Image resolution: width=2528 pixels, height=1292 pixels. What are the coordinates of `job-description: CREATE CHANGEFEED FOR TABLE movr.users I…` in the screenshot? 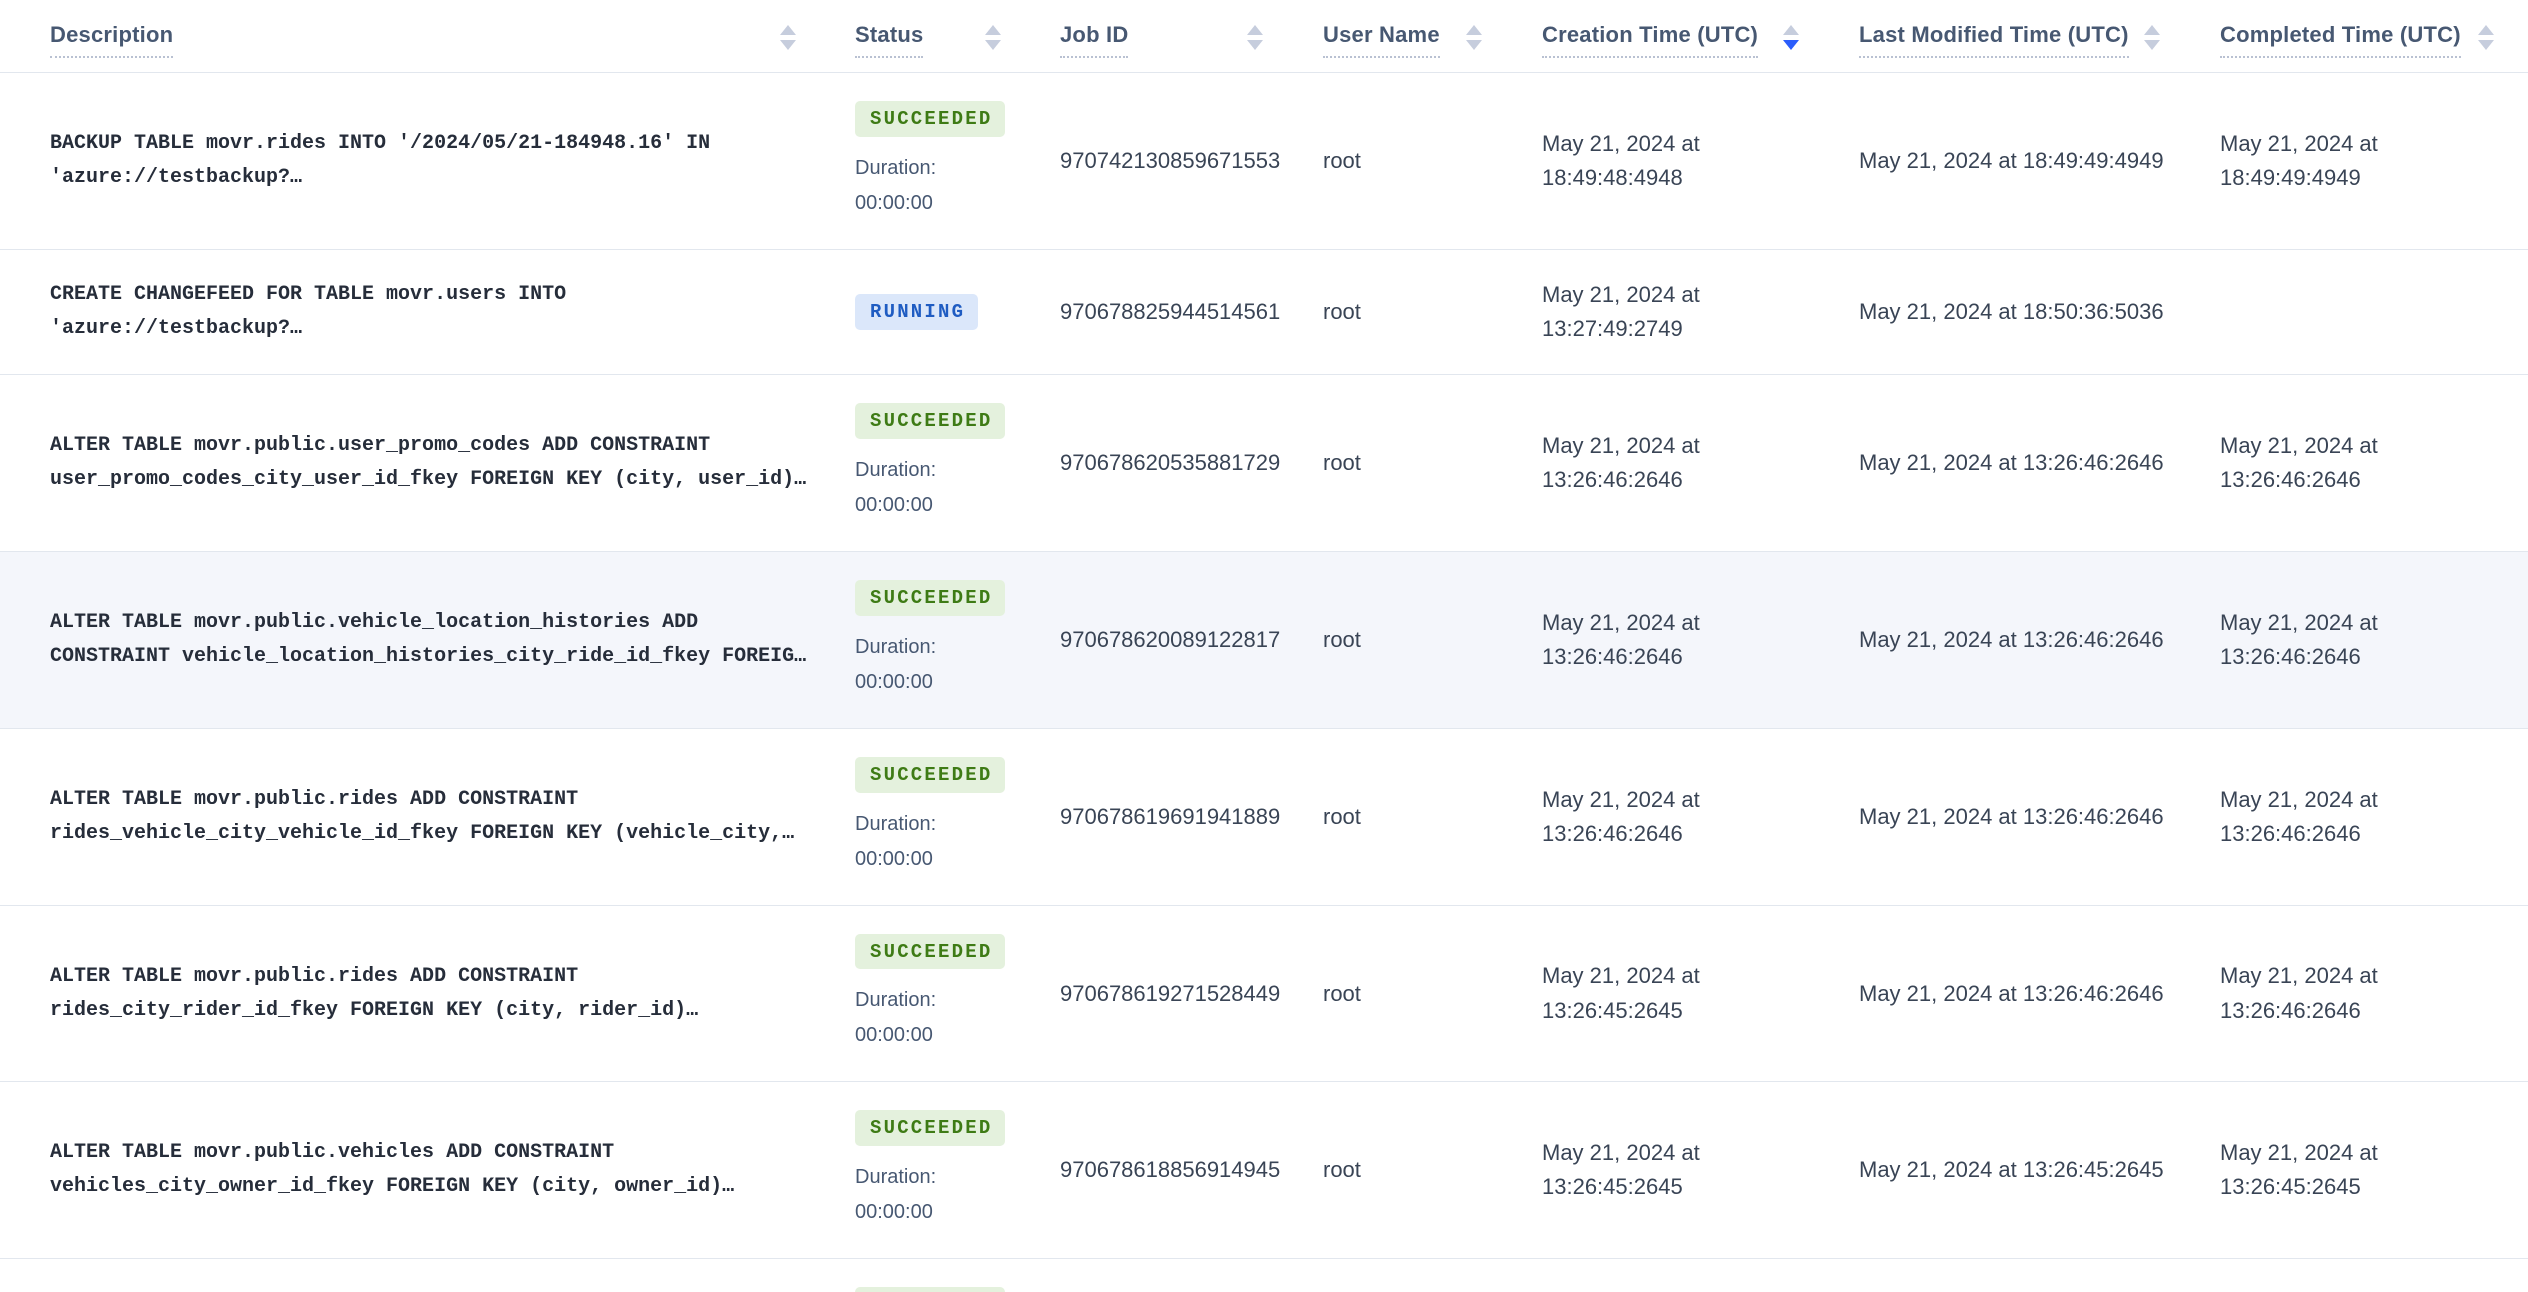 It's located at (308, 311).